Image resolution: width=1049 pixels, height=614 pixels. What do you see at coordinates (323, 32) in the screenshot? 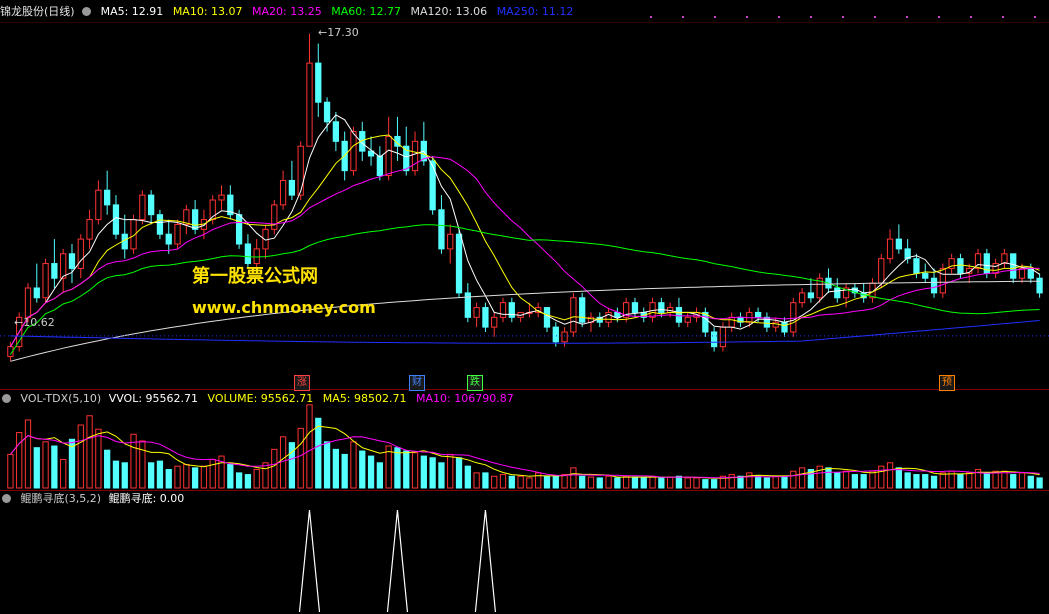
I see `arrow-icon: ←` at bounding box center [323, 32].